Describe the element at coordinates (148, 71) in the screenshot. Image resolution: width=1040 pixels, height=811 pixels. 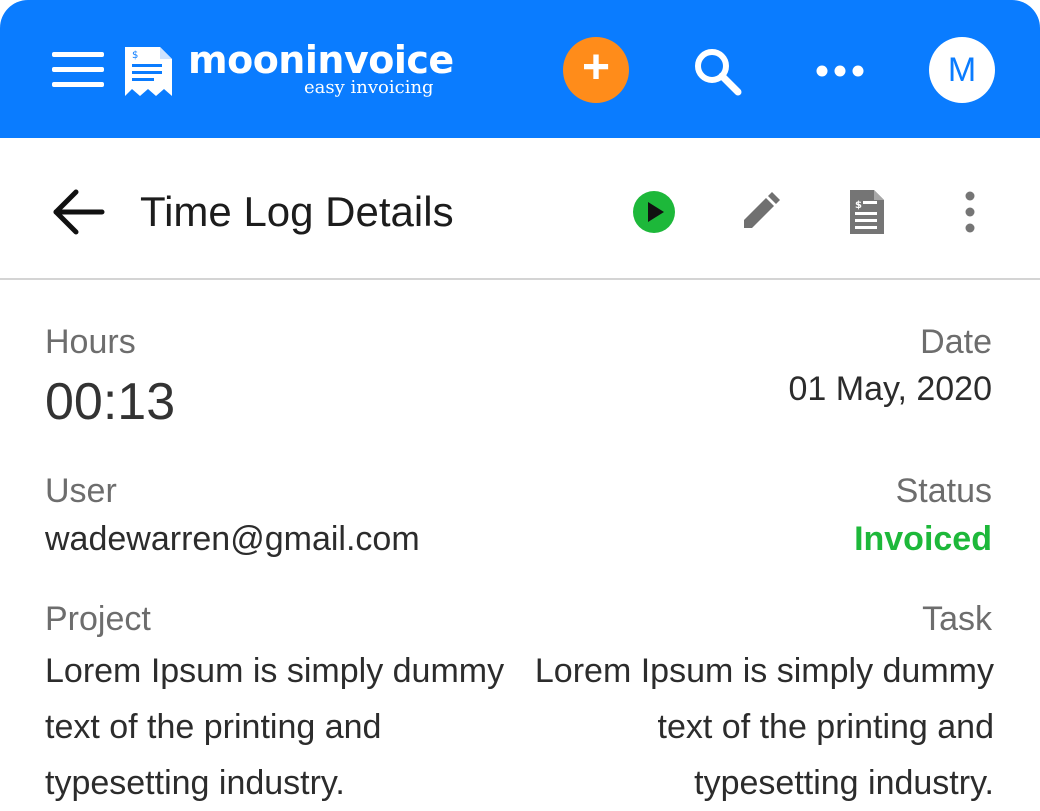
I see `invoice-logo-icon: $` at that location.